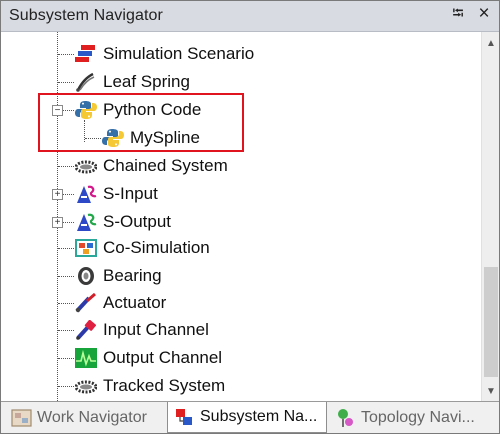  I want to click on tree-item-s-output: S-Output, so click(123, 222).